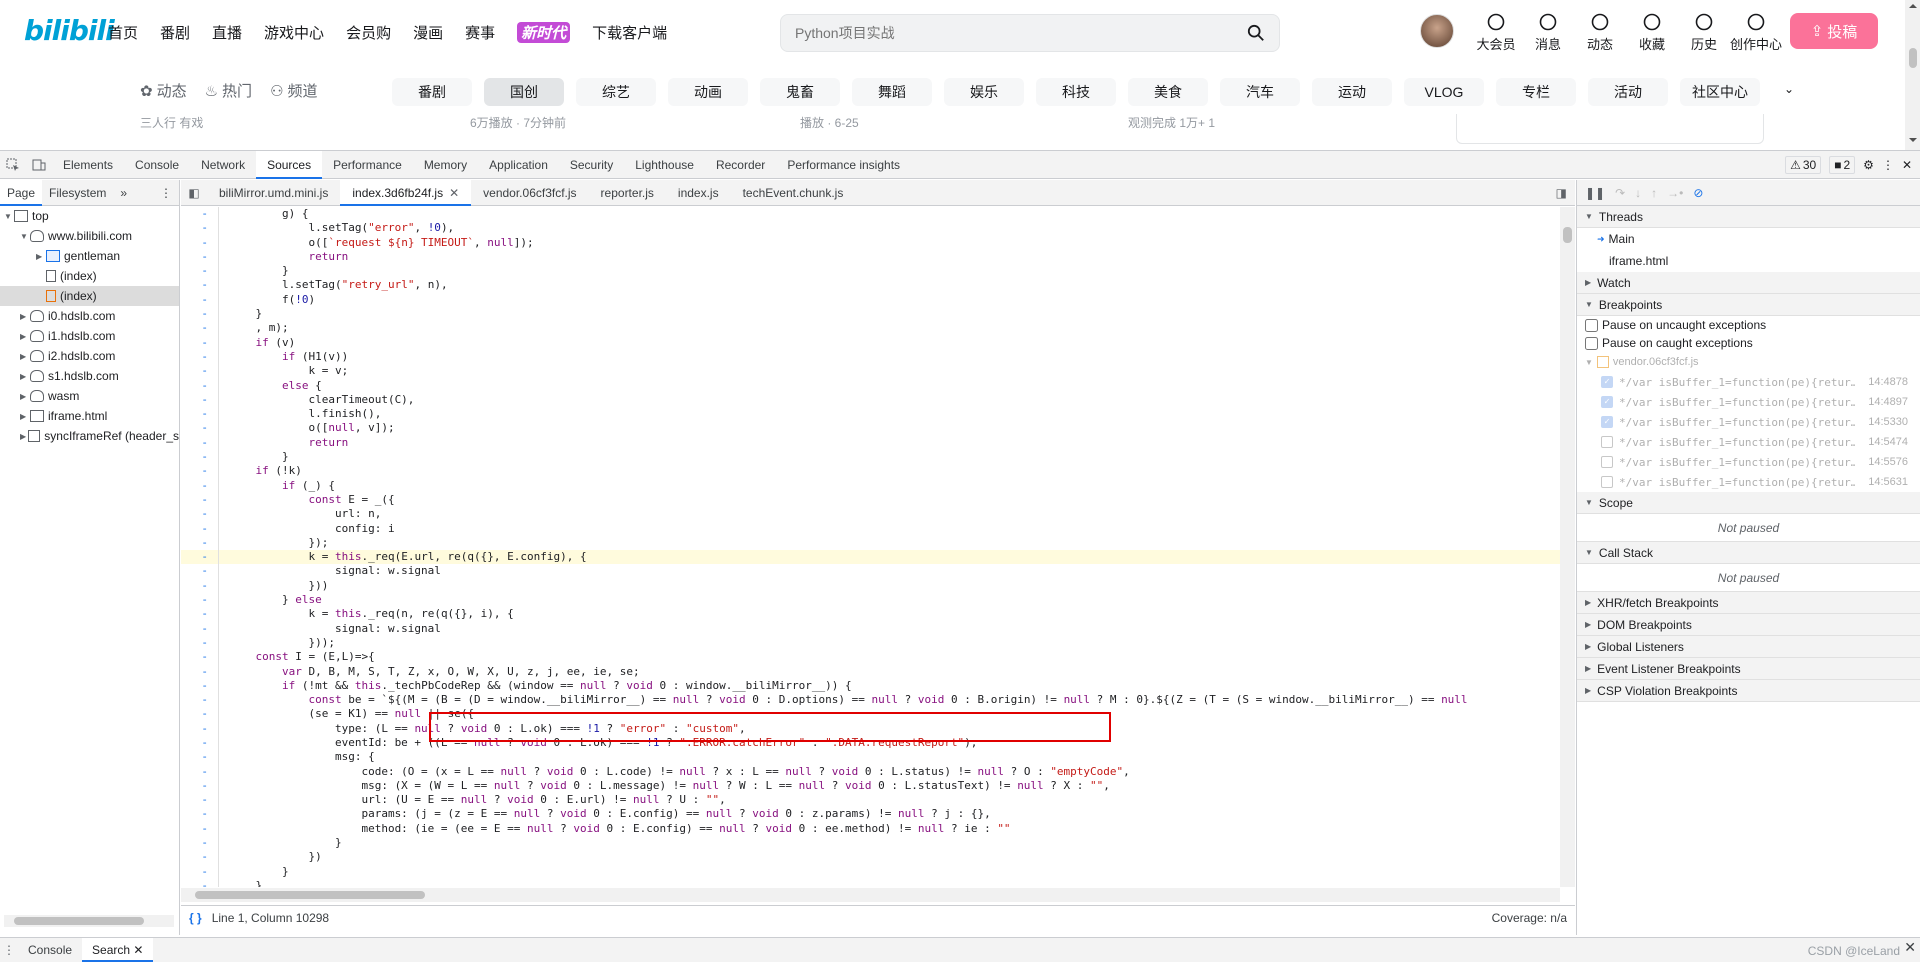 This screenshot has height=962, width=1920. I want to click on channel-pill: 鬼畜, so click(800, 92).